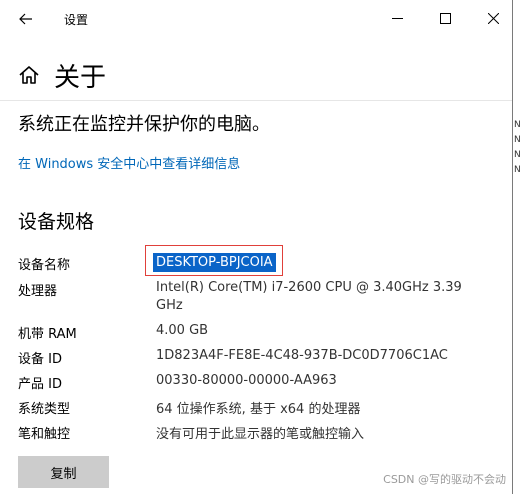 The image size is (520, 494). I want to click on spec-value: 4.00 GB, so click(182, 330).